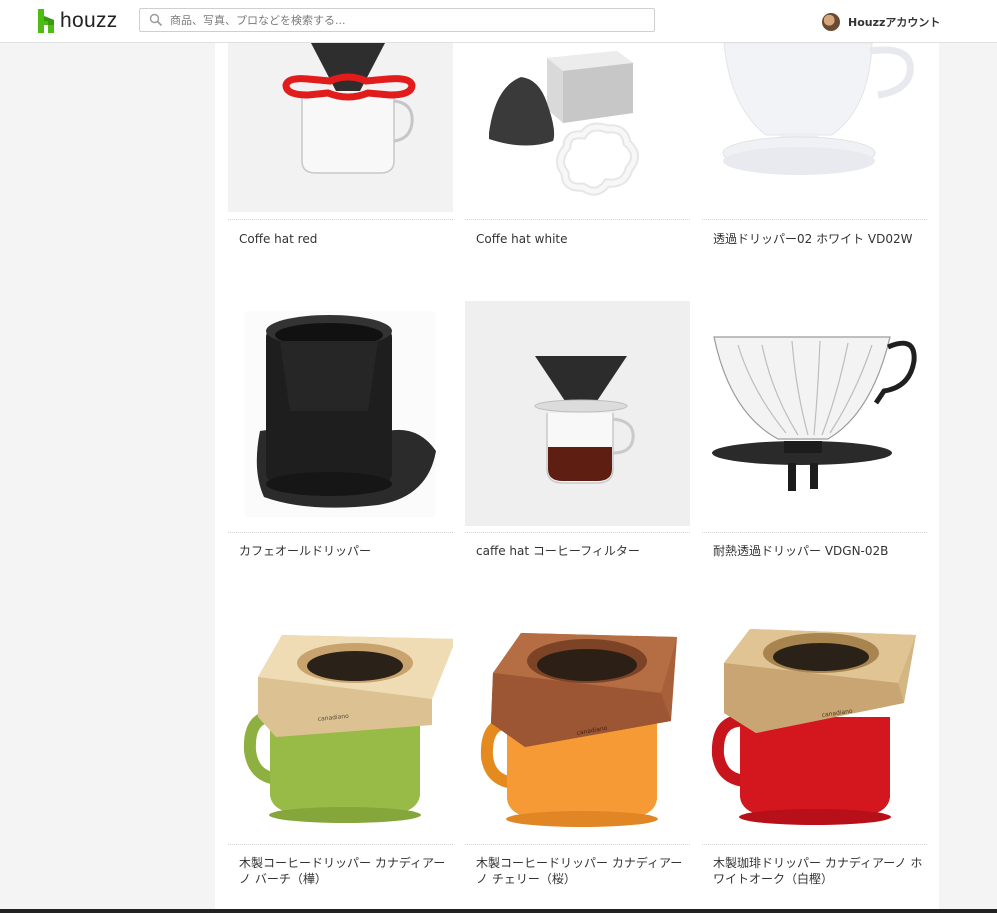 The image size is (997, 913). I want to click on account-label: Houzzアカウント, so click(894, 22).